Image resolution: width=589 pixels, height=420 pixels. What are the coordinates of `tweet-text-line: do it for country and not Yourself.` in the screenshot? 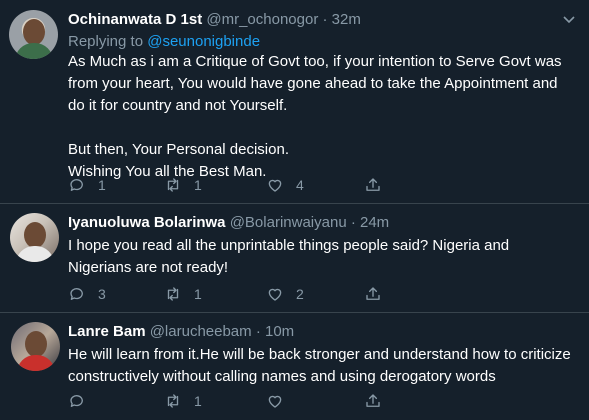 It's located at (178, 105).